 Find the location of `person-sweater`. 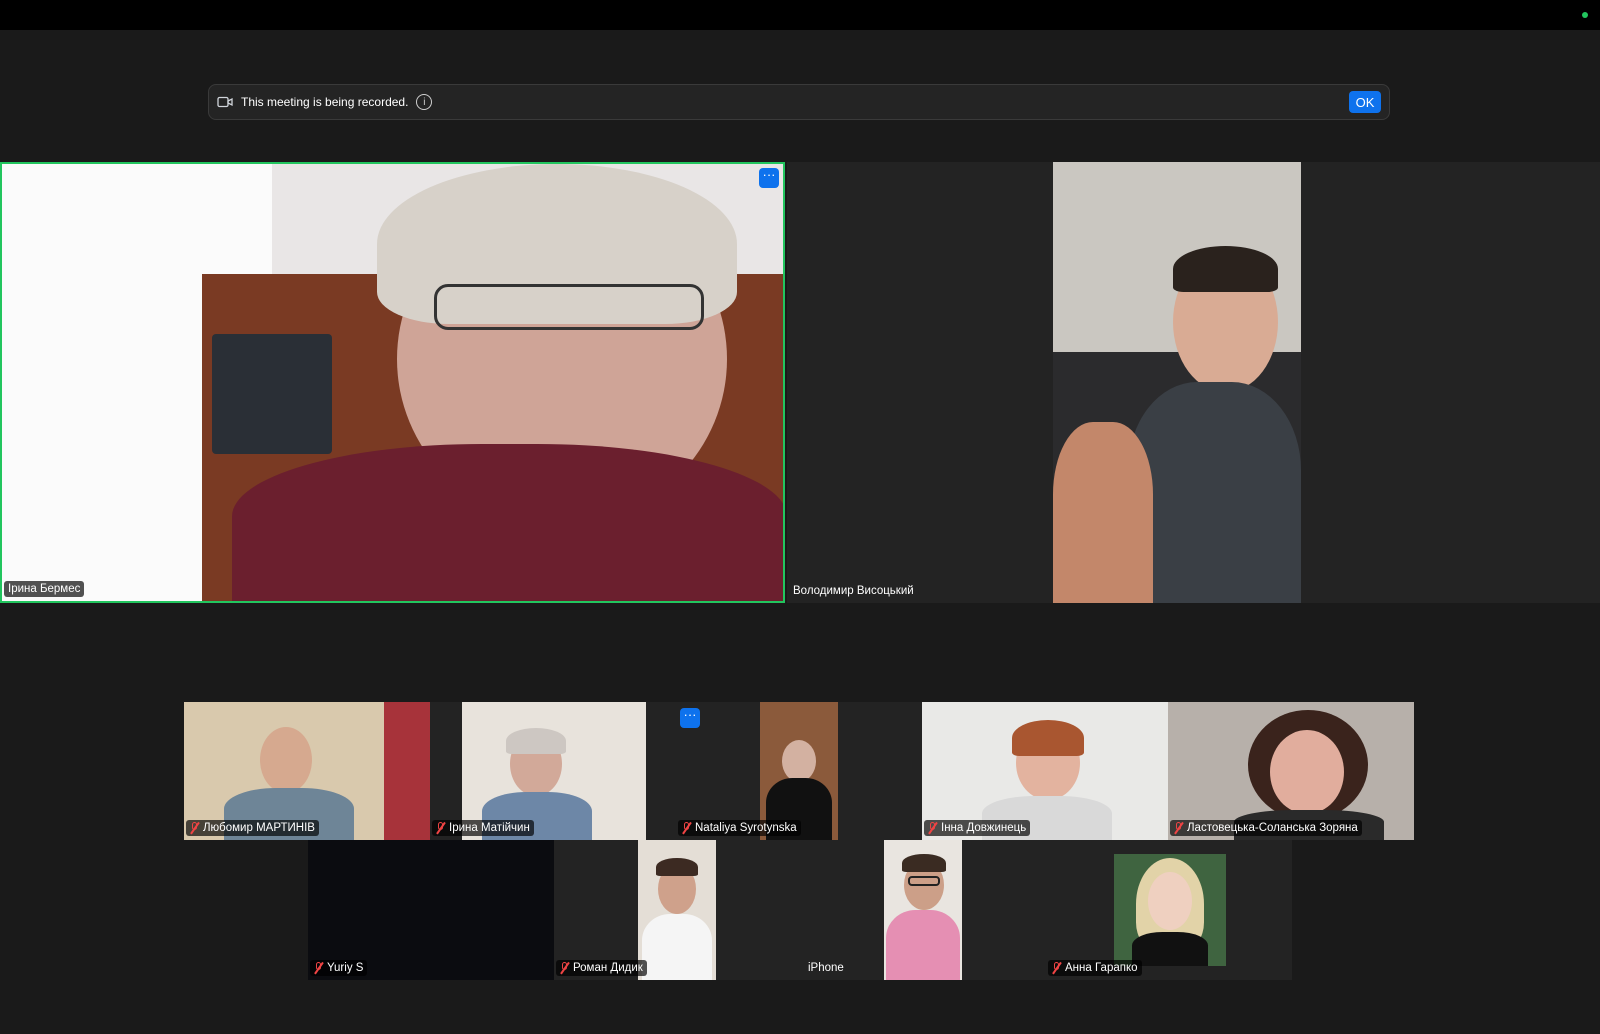

person-sweater is located at coordinates (507, 522).